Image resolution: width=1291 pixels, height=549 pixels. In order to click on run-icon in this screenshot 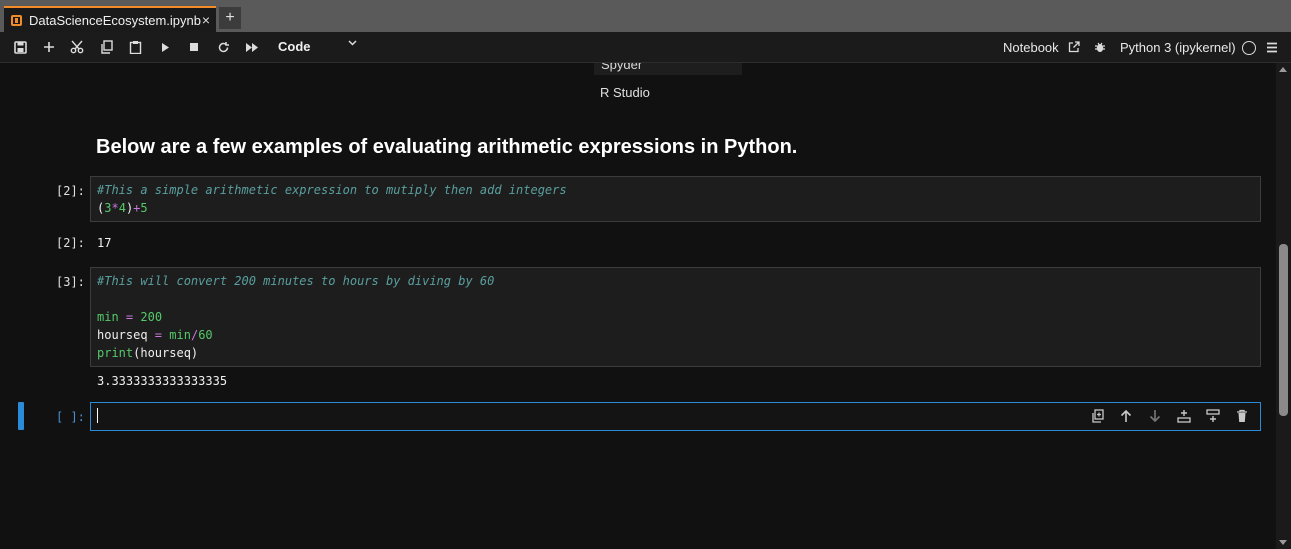, I will do `click(165, 47)`.